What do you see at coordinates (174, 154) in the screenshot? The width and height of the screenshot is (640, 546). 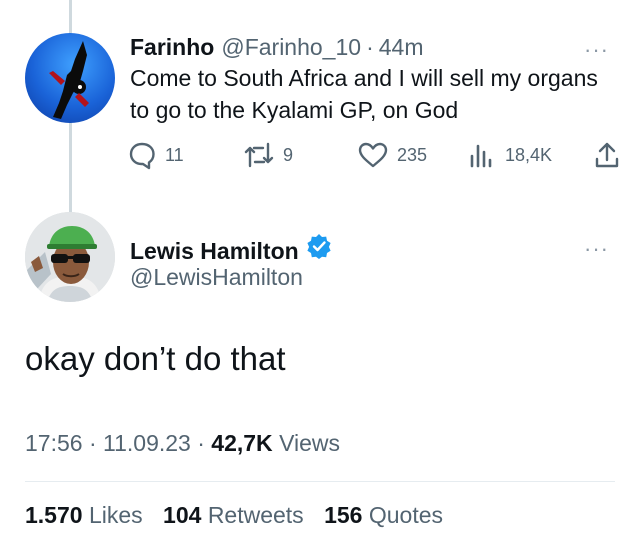 I see `reply-count: 11` at bounding box center [174, 154].